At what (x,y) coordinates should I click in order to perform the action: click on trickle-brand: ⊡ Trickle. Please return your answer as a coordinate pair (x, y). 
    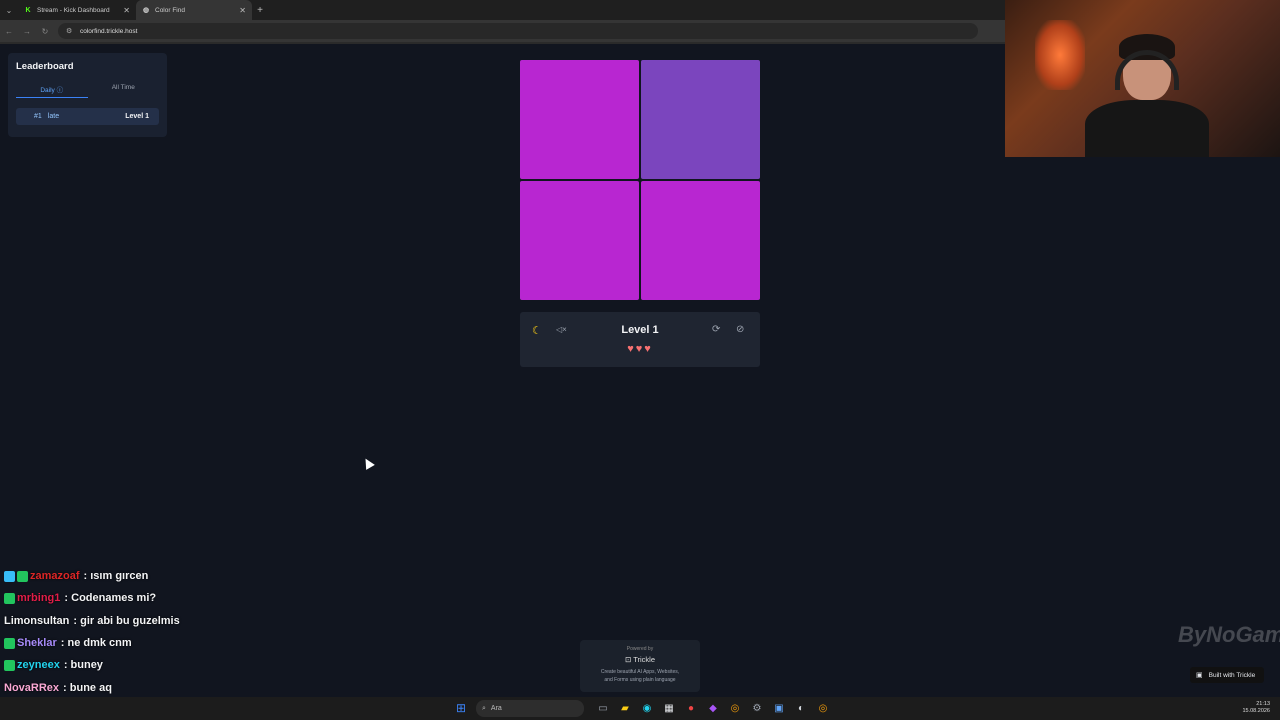
    Looking at the image, I should click on (640, 659).